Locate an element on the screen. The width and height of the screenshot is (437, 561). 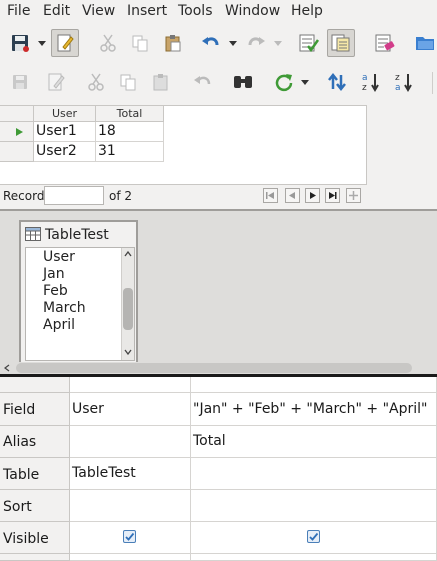
sort-ascending-icon: az is located at coordinates (371, 82).